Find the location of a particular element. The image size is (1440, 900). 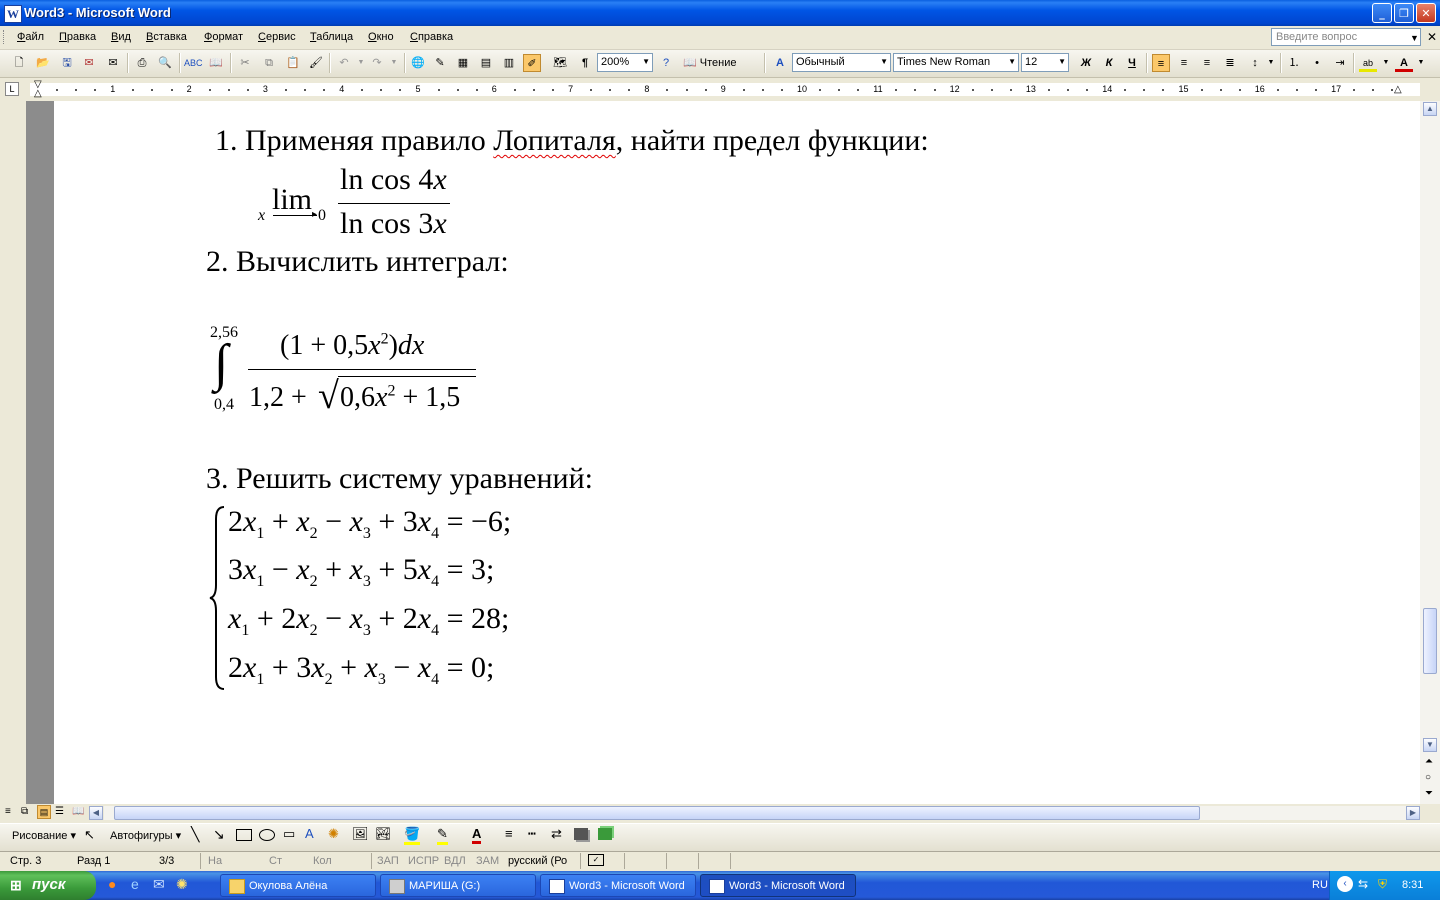

menu-view: Вид is located at coordinates (121, 37).